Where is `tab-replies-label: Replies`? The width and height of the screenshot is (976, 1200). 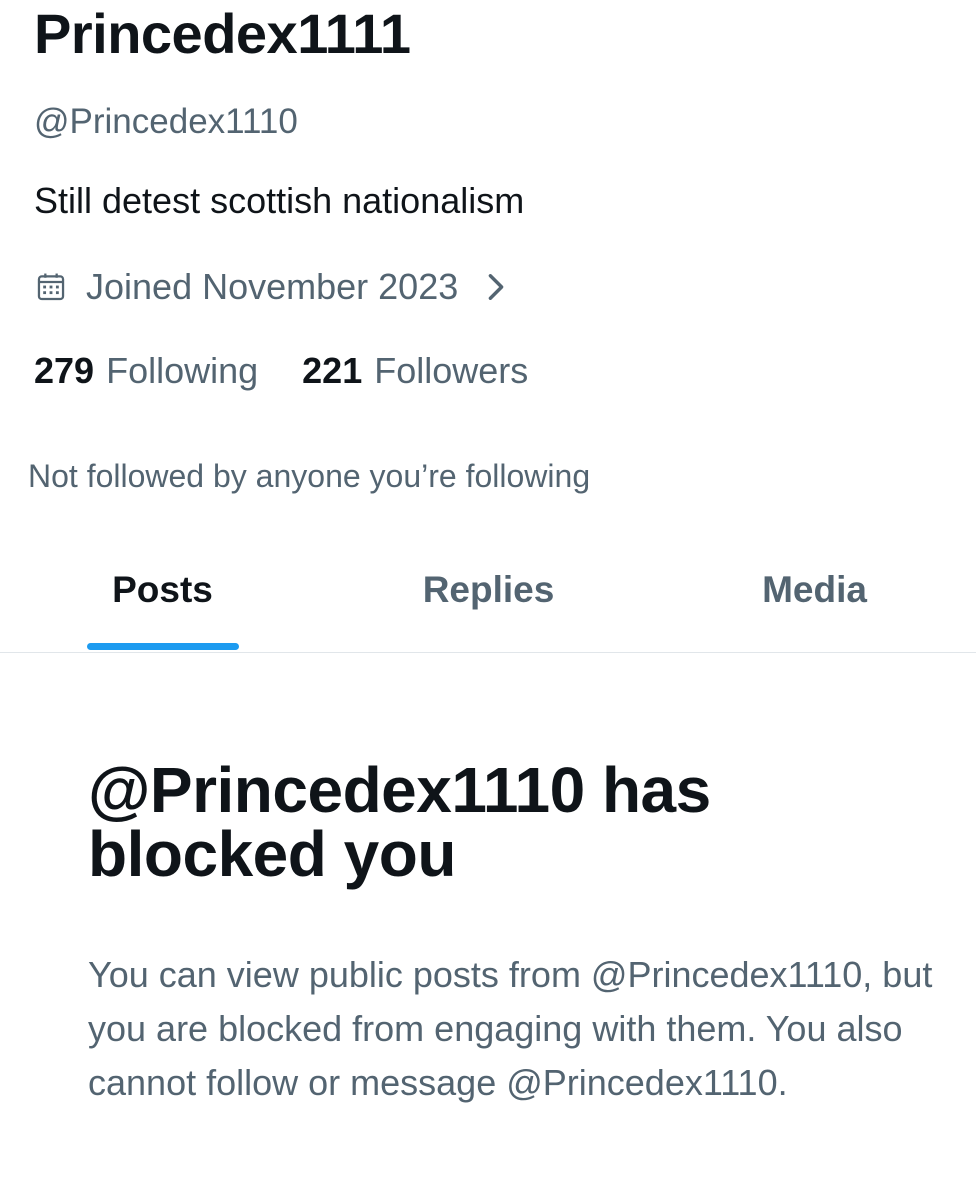 tab-replies-label: Replies is located at coordinates (488, 589).